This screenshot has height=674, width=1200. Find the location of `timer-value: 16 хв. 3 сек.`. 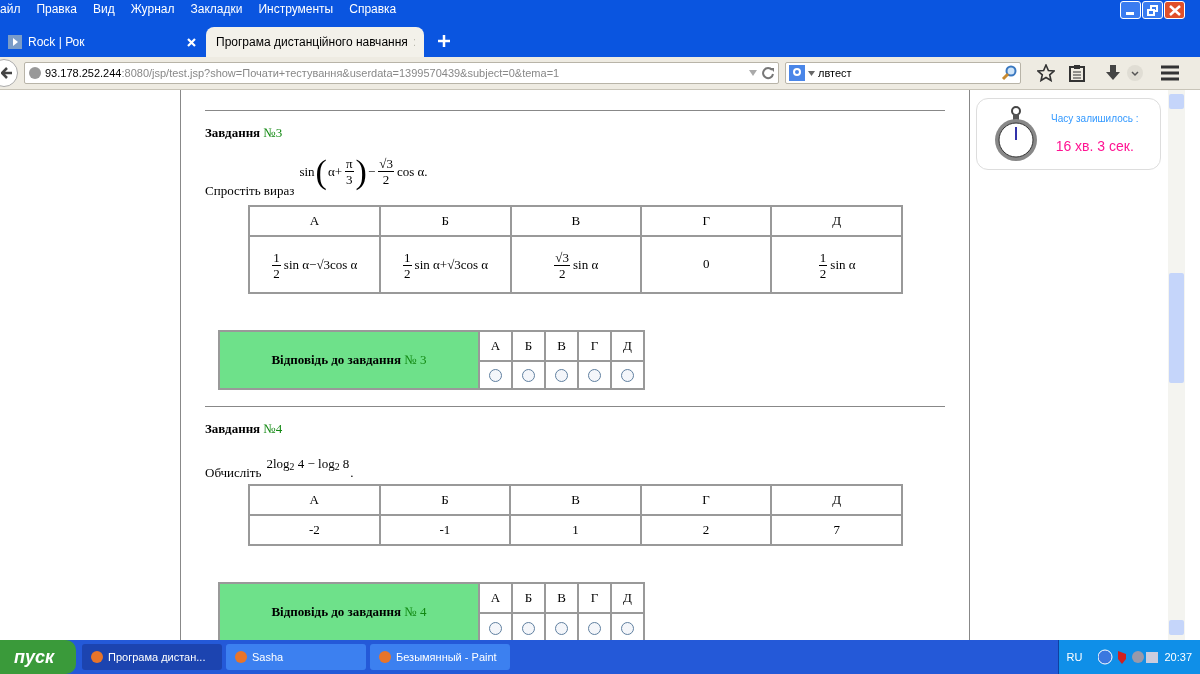

timer-value: 16 хв. 3 сек. is located at coordinates (1094, 146).